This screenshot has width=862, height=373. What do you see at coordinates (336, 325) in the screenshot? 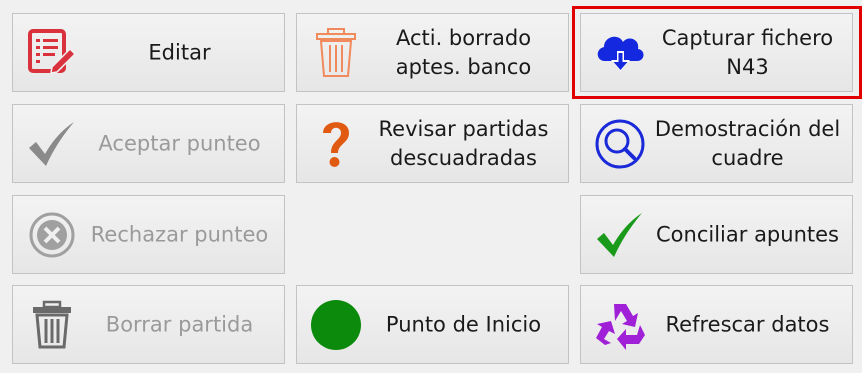
I see `green-circle-icon` at bounding box center [336, 325].